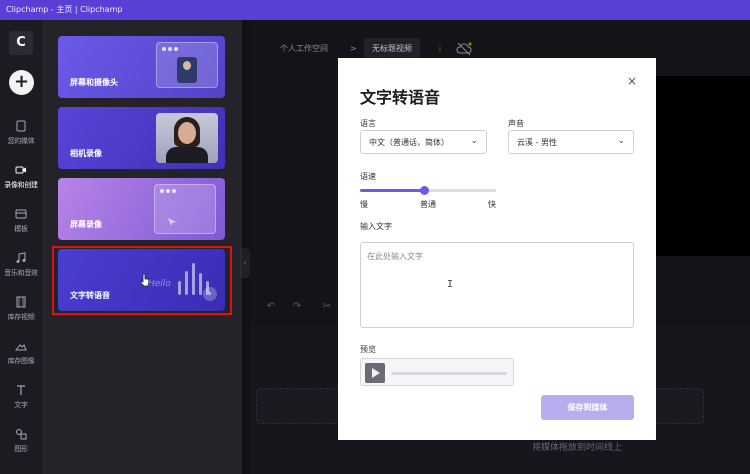 The image size is (750, 474). I want to click on card-title: 屏幕和摄像头, so click(94, 82).